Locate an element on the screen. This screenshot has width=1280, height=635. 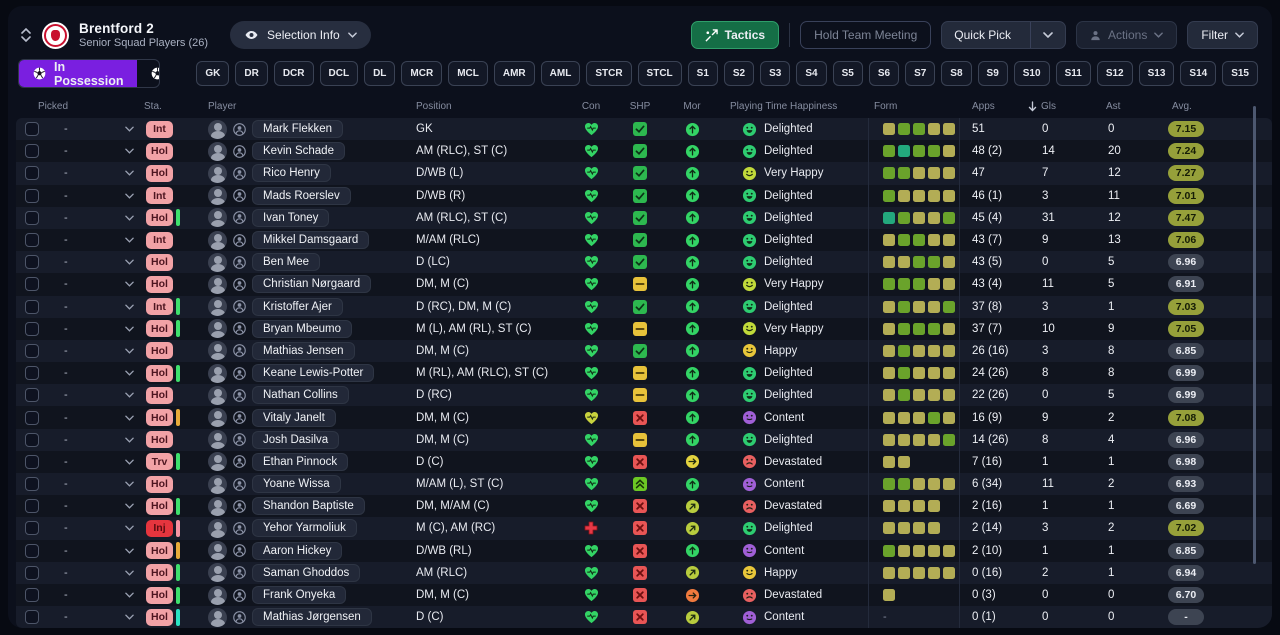
position-filter-aml: AML is located at coordinates (560, 73).